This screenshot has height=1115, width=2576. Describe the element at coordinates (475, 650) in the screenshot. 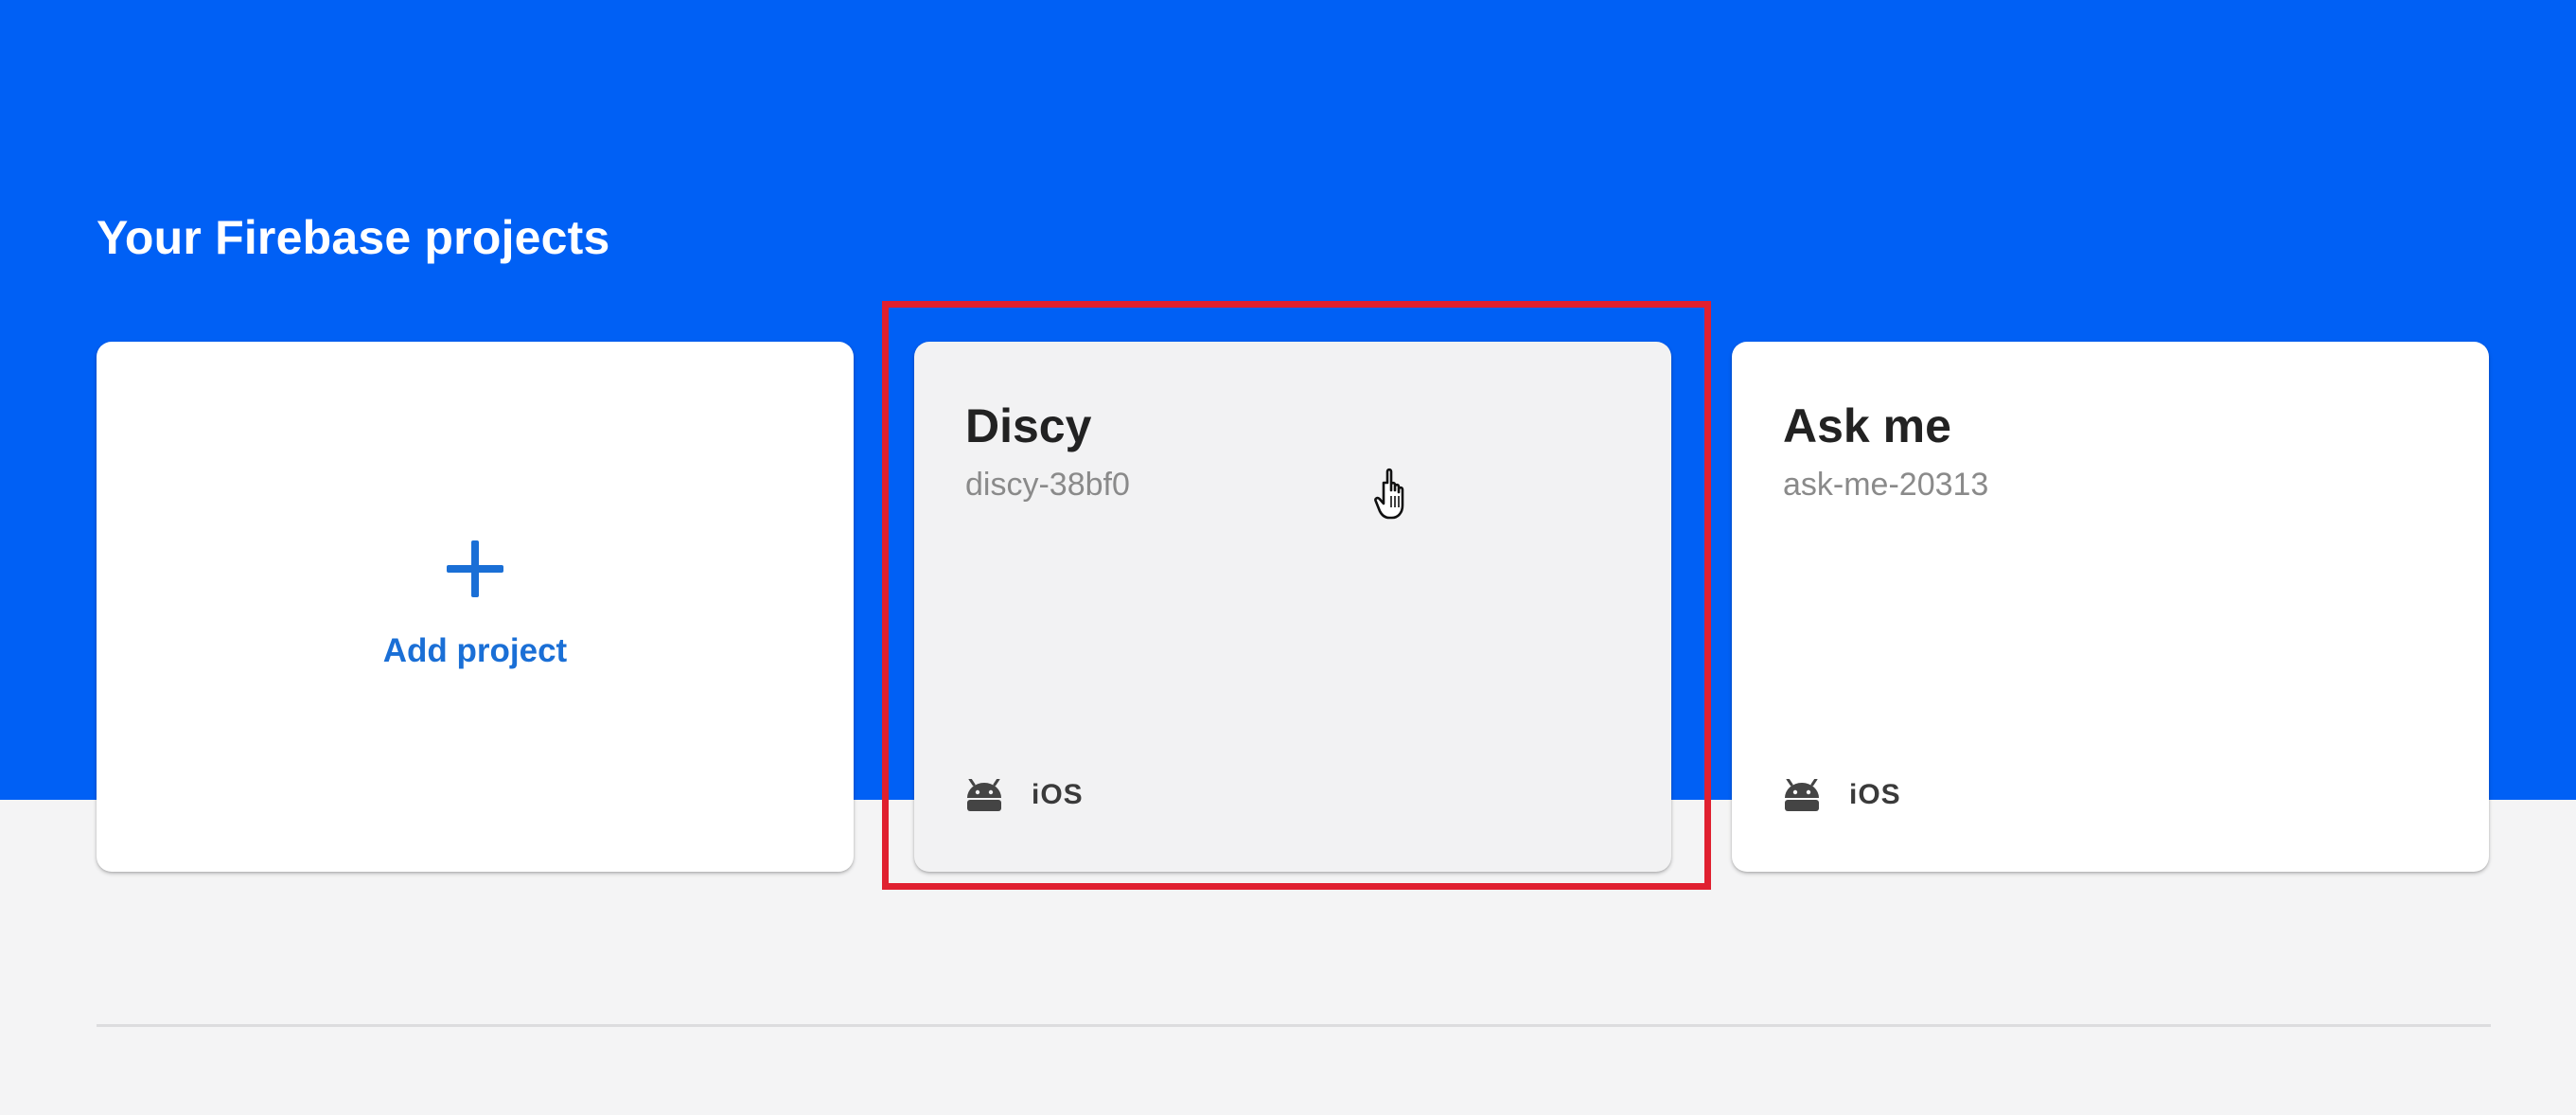

I see `add-project-label: Add project` at that location.